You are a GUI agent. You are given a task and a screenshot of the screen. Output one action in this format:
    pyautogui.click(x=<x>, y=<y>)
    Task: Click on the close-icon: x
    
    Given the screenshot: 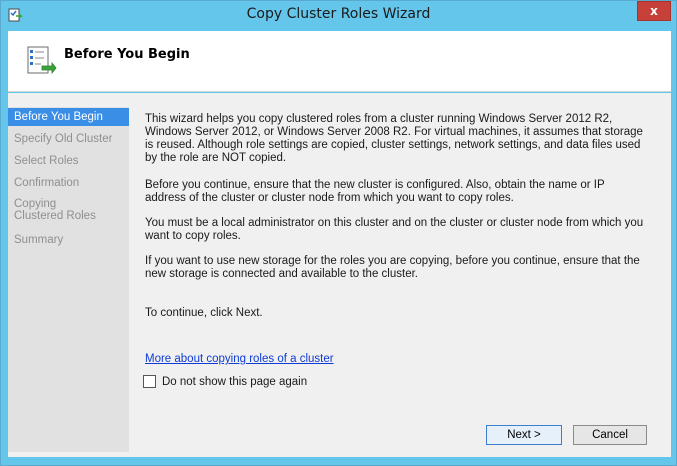 What is the action you would take?
    pyautogui.click(x=654, y=11)
    